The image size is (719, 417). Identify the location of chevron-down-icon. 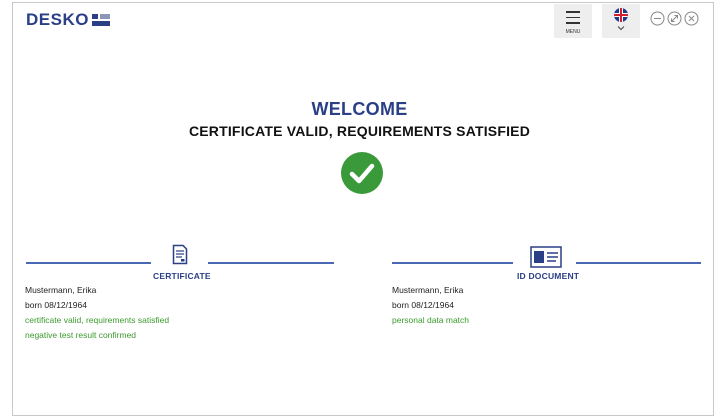
(621, 28).